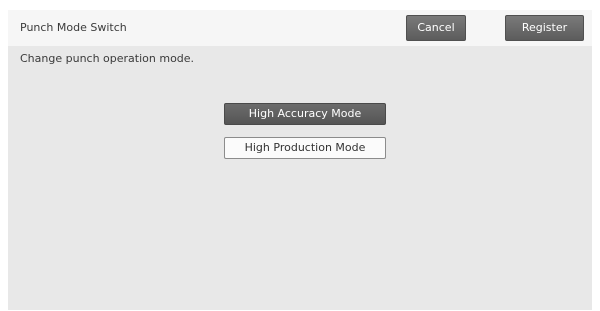 The width and height of the screenshot is (600, 311). I want to click on instruction-text: Change punch operation mode., so click(107, 58).